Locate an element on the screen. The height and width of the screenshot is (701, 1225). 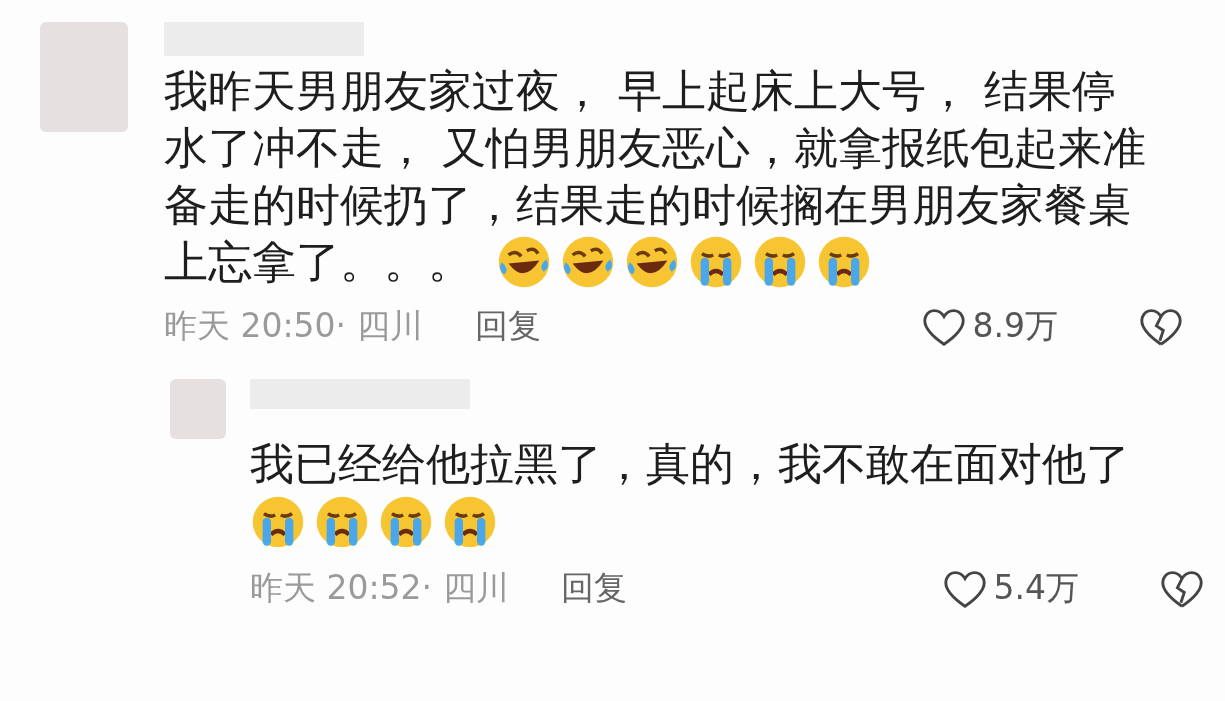
like-count: 5.4万 is located at coordinates (1036, 588).